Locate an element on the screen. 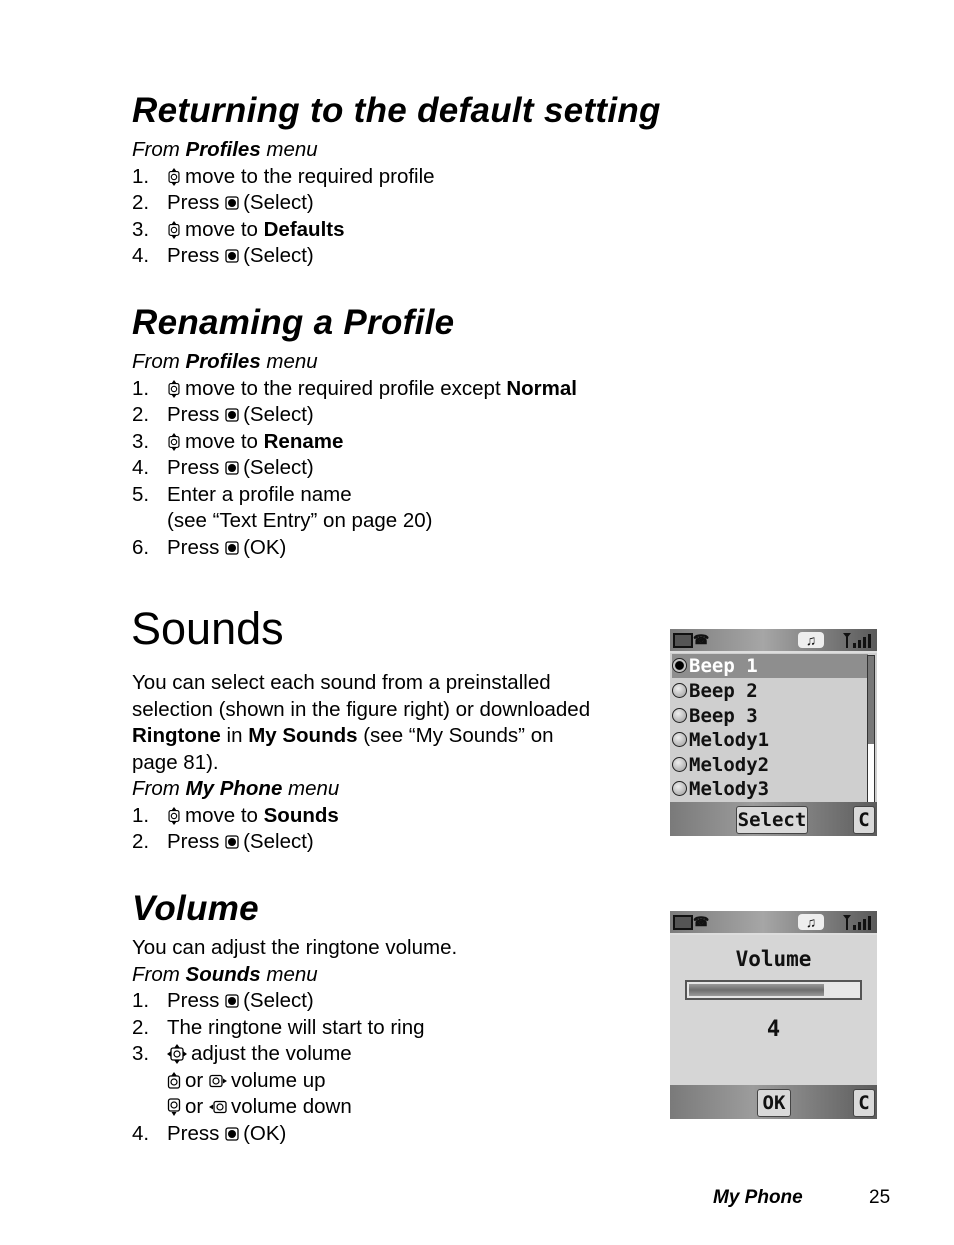 The image size is (954, 1245). select-softkey: Select is located at coordinates (772, 820).